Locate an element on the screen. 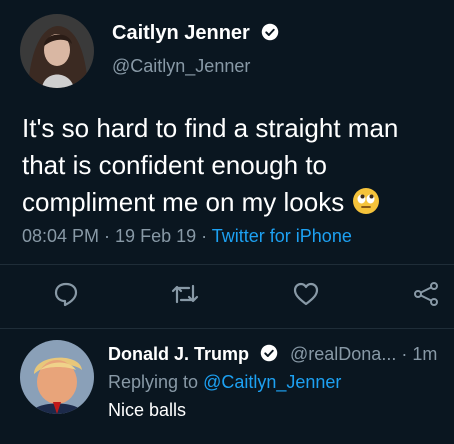  author-name: Caitlyn Jenner is located at coordinates (195, 33).